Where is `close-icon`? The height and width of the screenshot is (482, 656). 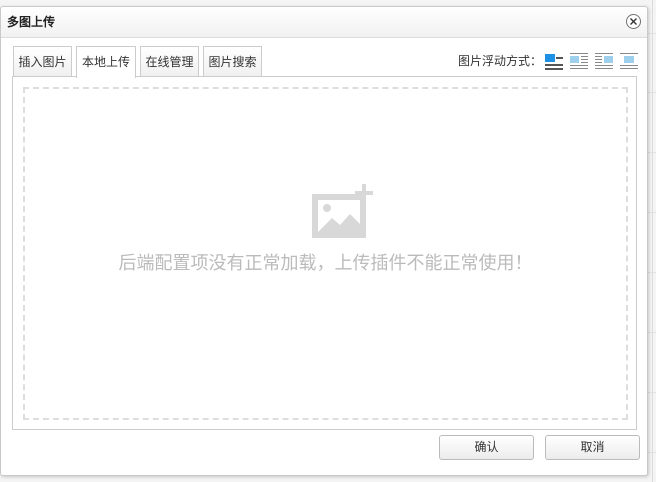 close-icon is located at coordinates (633, 21).